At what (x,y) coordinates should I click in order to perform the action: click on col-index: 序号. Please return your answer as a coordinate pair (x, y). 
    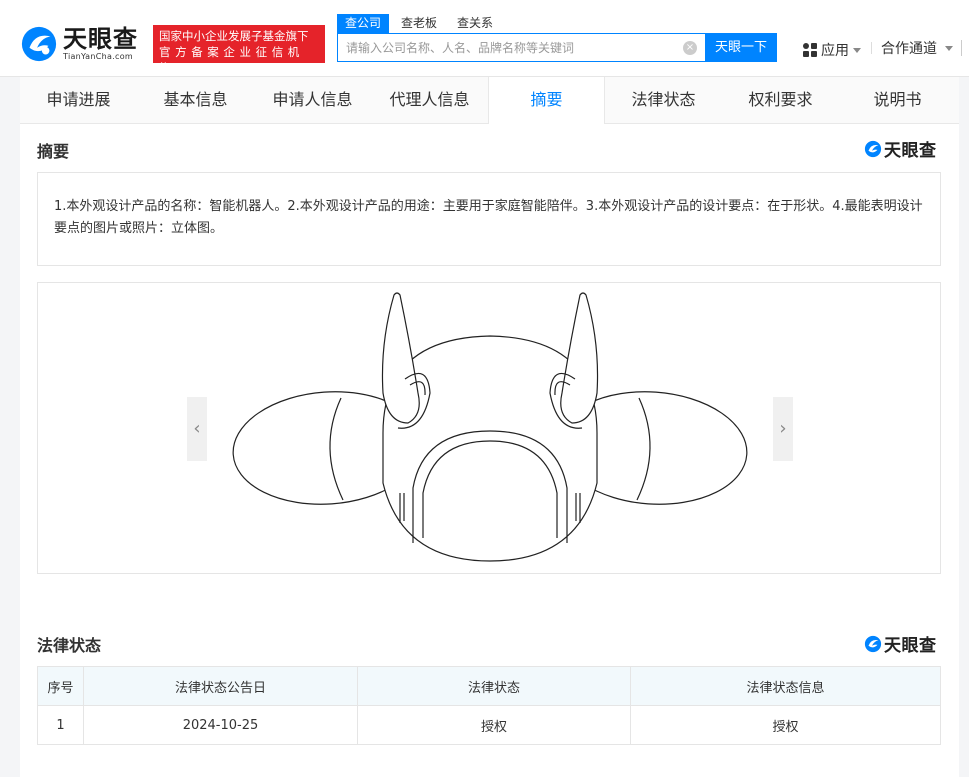
    Looking at the image, I should click on (60, 686).